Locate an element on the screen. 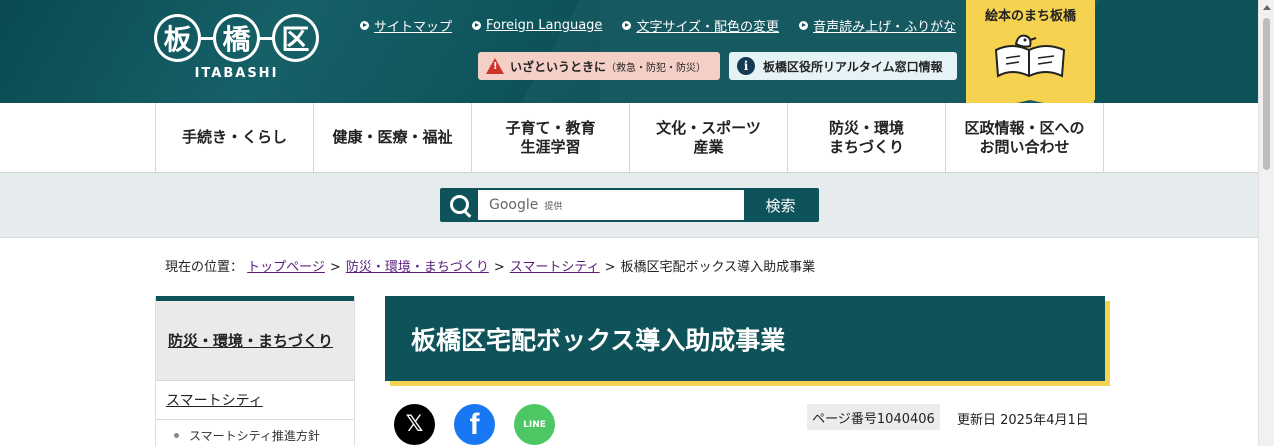  itabashi-logo: 板 橋 区 ITABASHI is located at coordinates (236, 50).